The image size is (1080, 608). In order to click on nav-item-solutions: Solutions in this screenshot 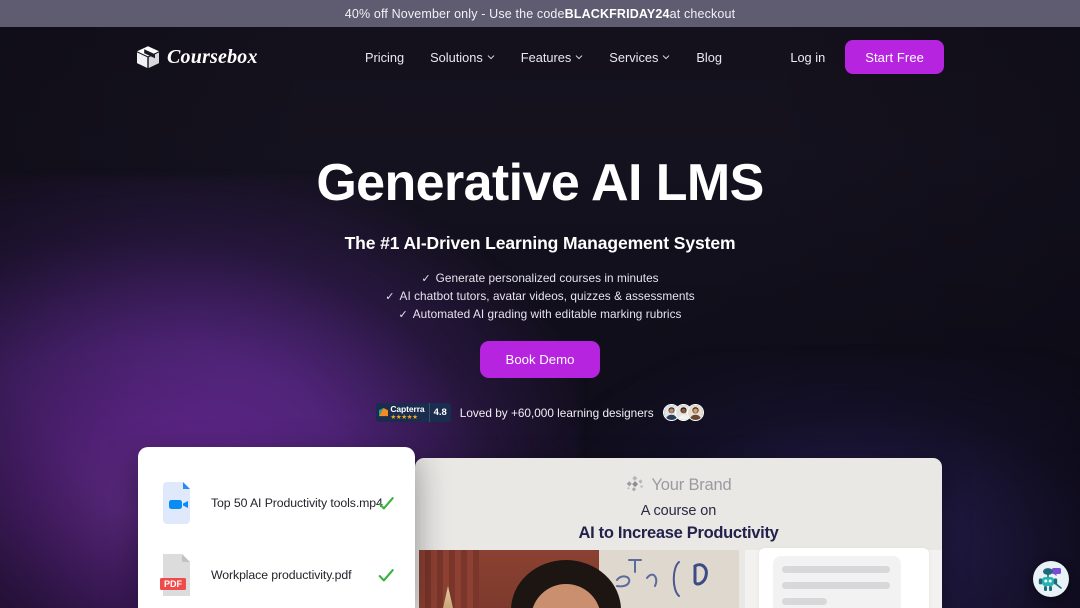, I will do `click(462, 57)`.